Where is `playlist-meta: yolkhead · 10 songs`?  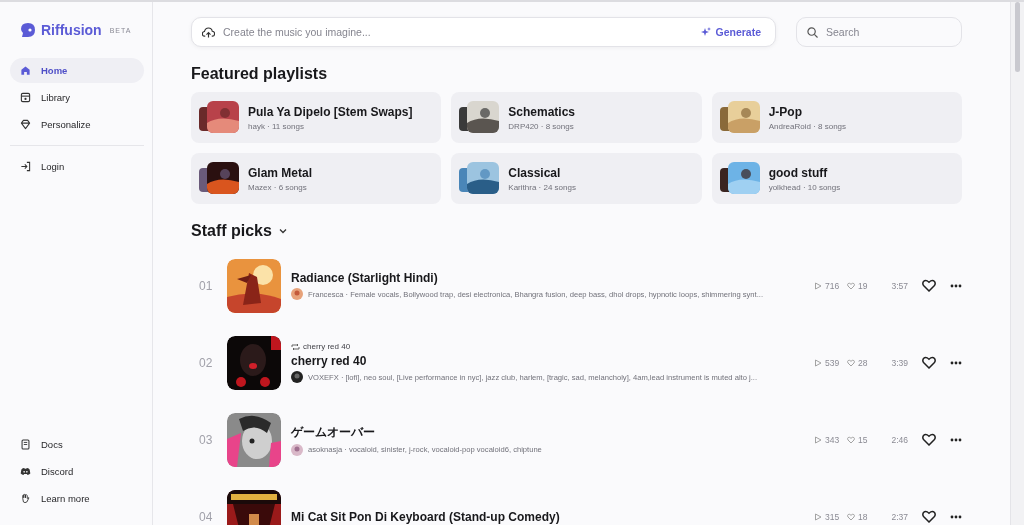
playlist-meta: yolkhead · 10 songs is located at coordinates (804, 187).